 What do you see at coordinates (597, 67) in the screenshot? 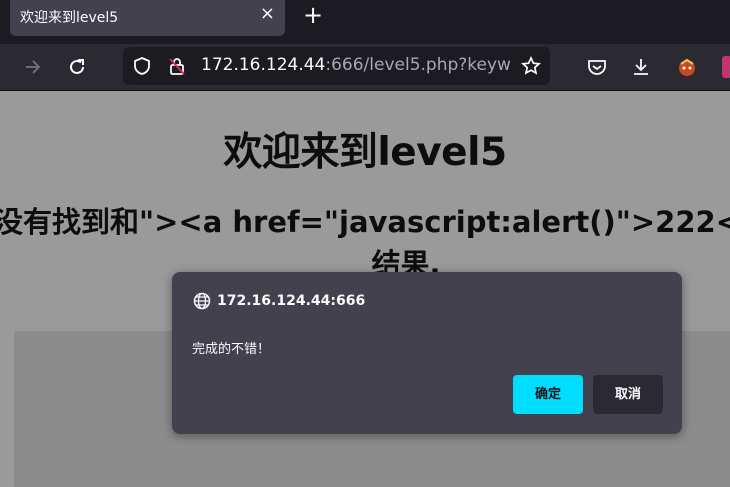
I see `pocket-icon` at bounding box center [597, 67].